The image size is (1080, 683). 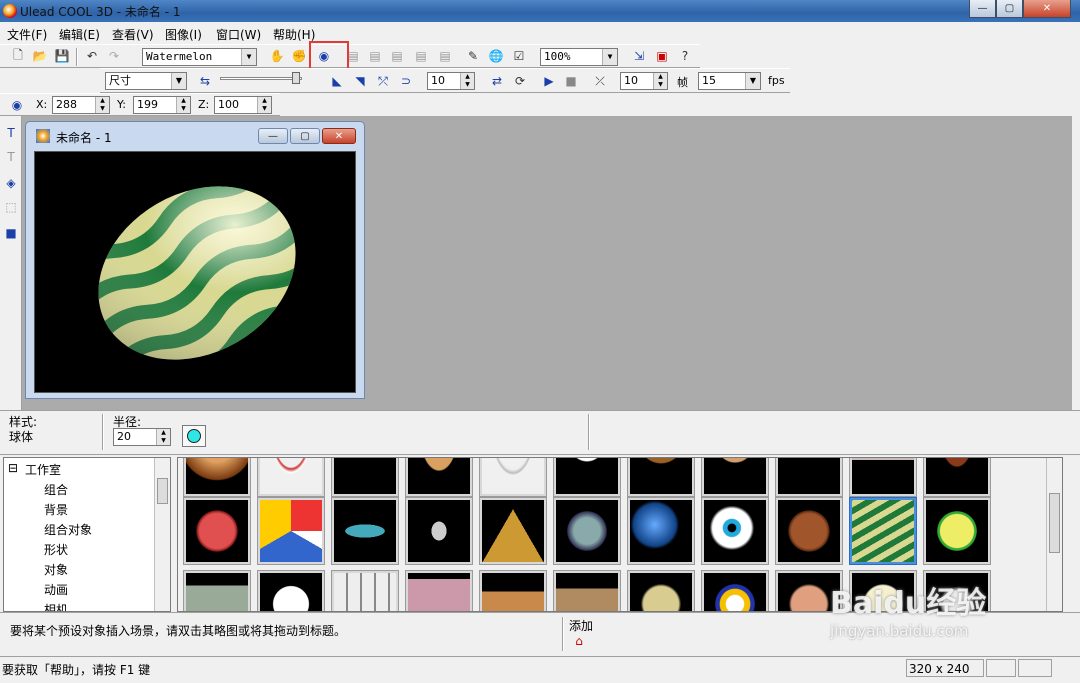 I want to click on ping-pong-icon: ⇄, so click(x=497, y=81).